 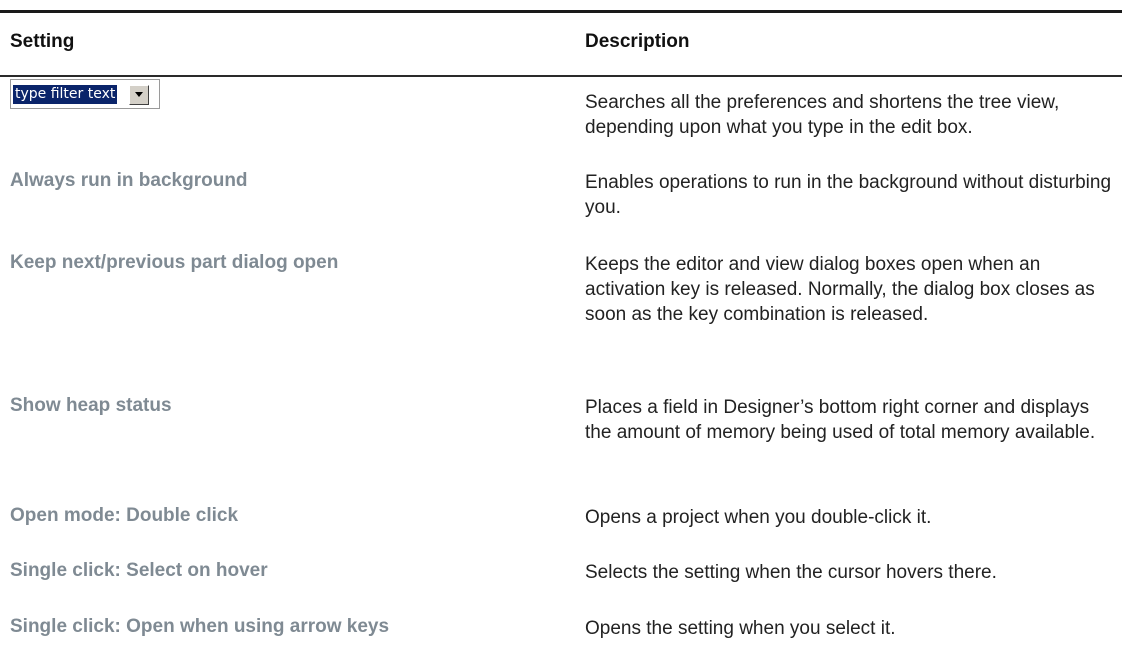 I want to click on setting-name: Single click: Select on hover, so click(x=139, y=570).